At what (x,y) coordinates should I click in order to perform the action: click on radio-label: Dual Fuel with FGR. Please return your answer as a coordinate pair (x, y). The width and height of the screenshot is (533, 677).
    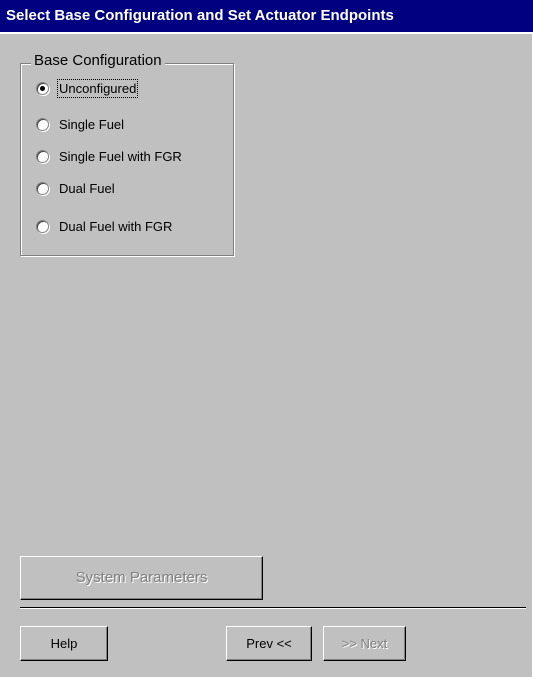
    Looking at the image, I should click on (116, 226).